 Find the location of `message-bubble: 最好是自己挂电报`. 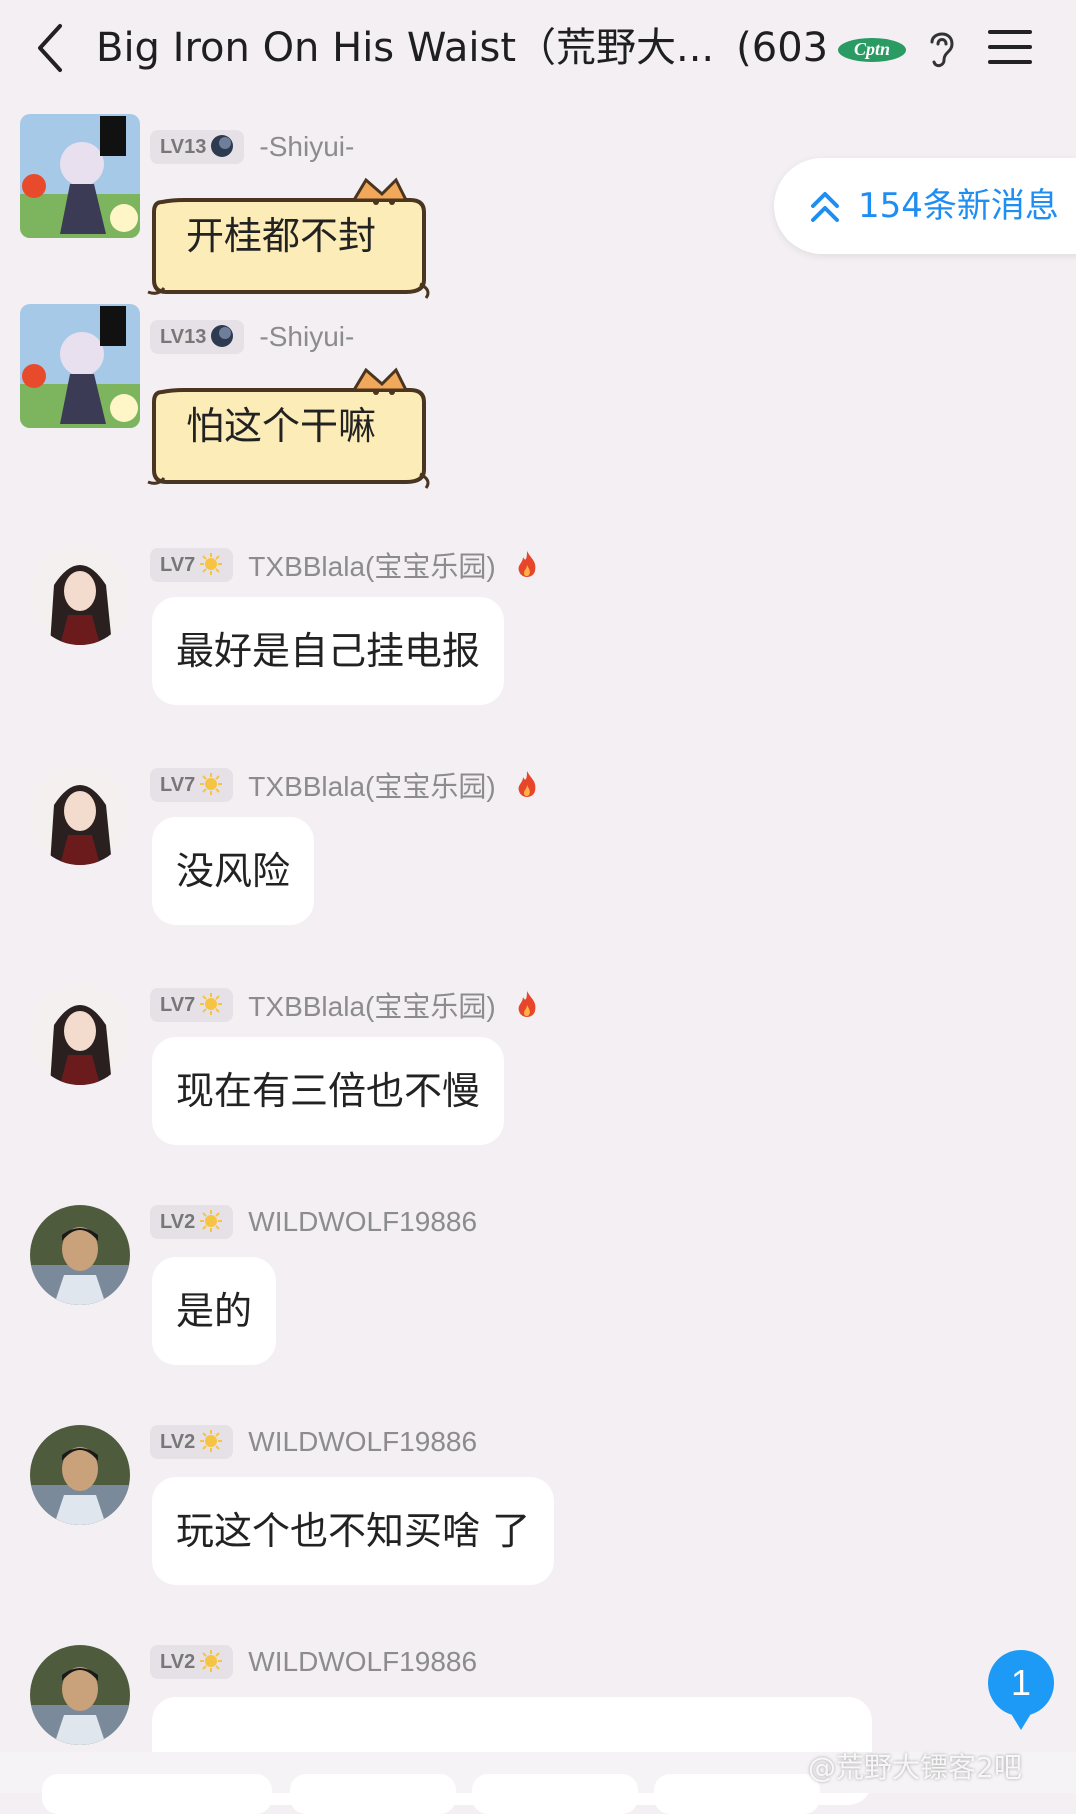

message-bubble: 最好是自己挂电报 is located at coordinates (328, 651).